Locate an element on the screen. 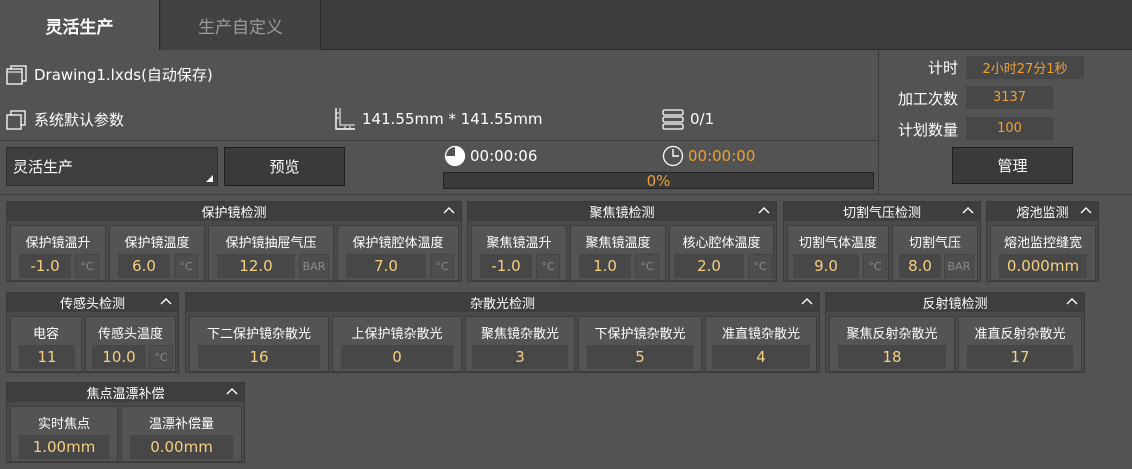 This screenshot has width=1132, height=469. tab-flexible-production: 灵活生产 is located at coordinates (80, 25).